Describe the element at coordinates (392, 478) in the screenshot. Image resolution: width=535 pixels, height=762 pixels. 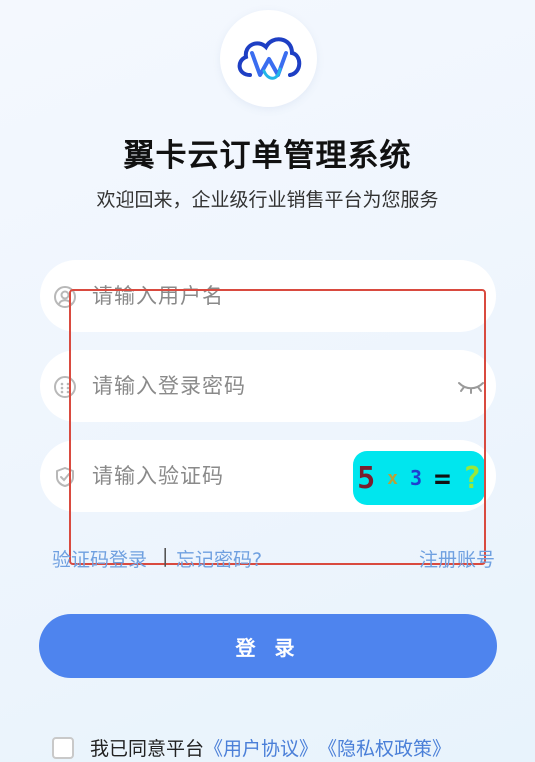
I see `captcha-char: x` at that location.